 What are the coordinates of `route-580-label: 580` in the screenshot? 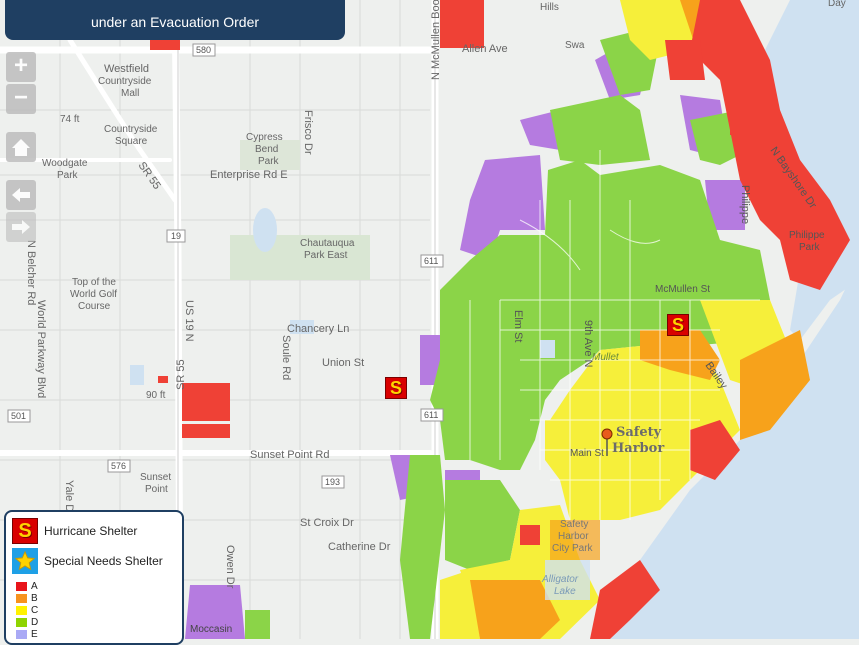 It's located at (203, 50).